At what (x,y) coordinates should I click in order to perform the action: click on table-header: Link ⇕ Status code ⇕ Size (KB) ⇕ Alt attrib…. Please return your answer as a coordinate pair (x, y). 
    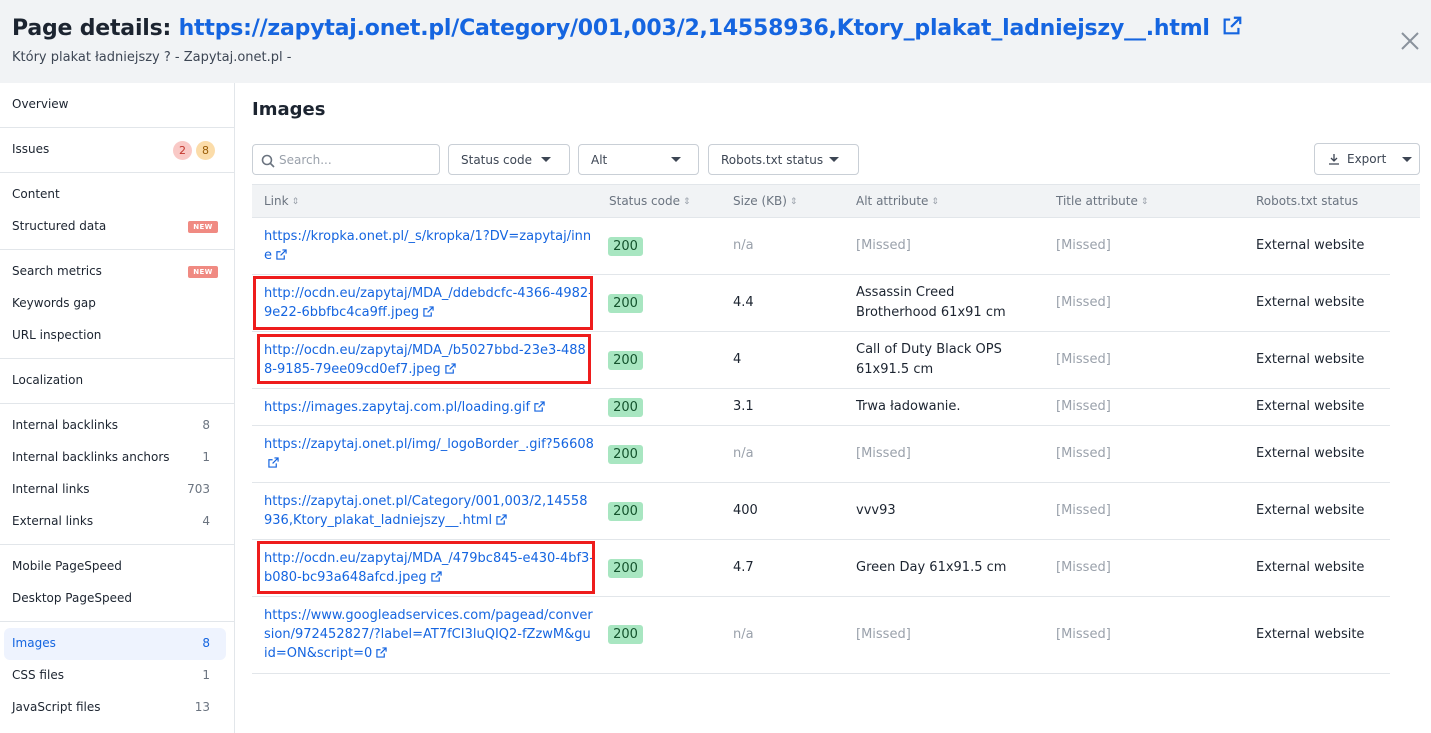
    Looking at the image, I should click on (836, 201).